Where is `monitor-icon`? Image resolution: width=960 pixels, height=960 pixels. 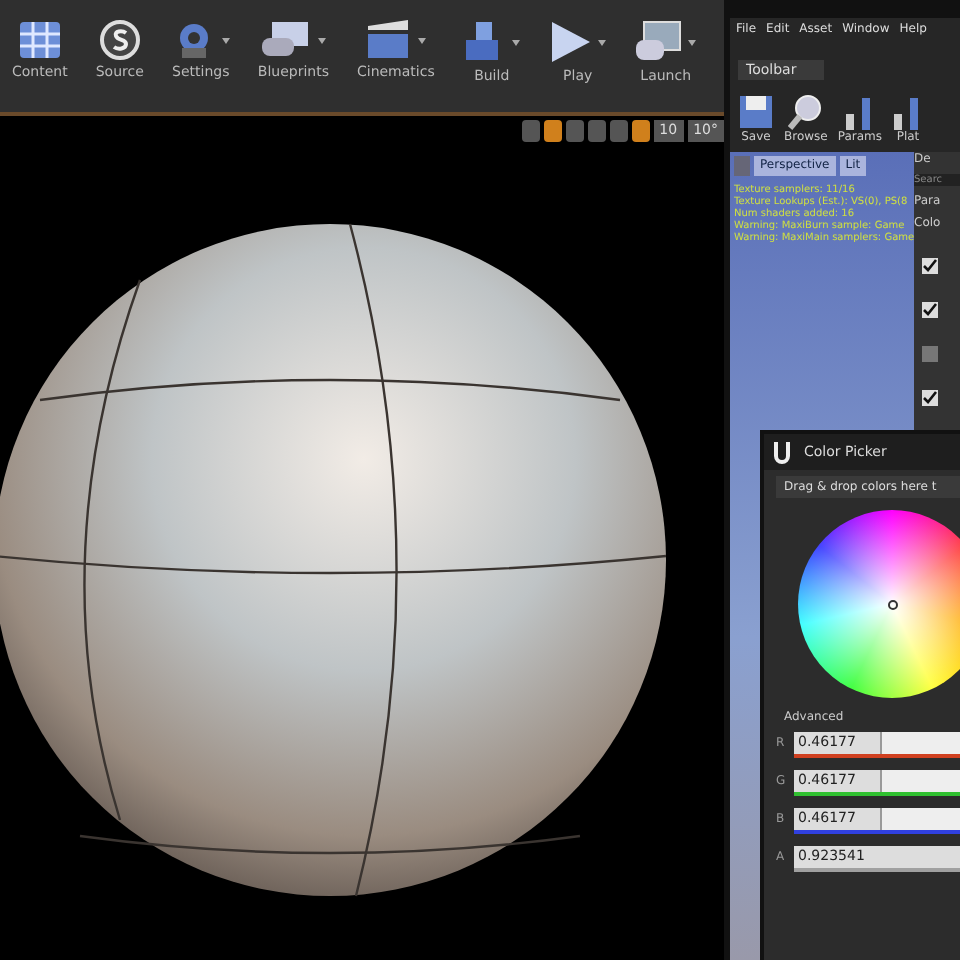 monitor-icon is located at coordinates (658, 42).